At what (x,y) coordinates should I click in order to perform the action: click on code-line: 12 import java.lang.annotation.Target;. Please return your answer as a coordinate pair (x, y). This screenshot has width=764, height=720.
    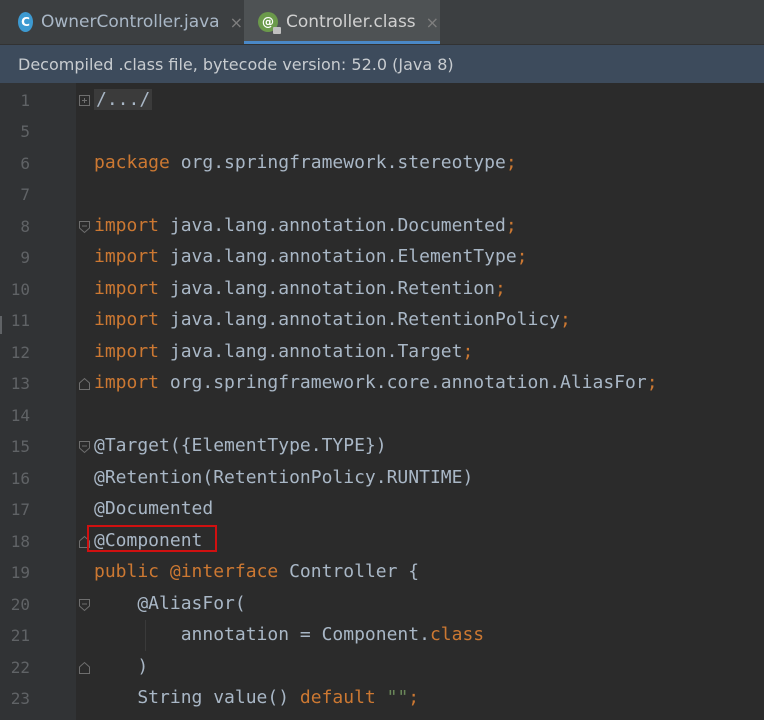
    Looking at the image, I should click on (382, 353).